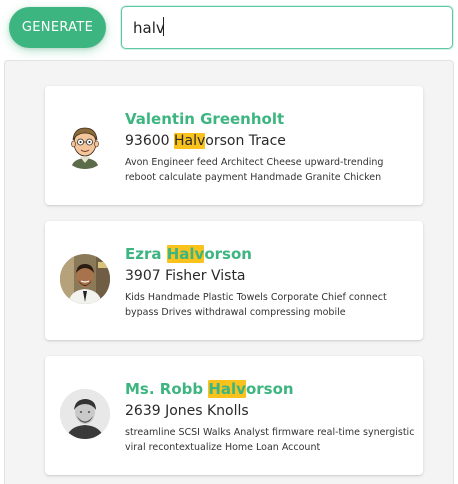 The image size is (458, 484). What do you see at coordinates (287, 27) in the screenshot?
I see `search-input` at bounding box center [287, 27].